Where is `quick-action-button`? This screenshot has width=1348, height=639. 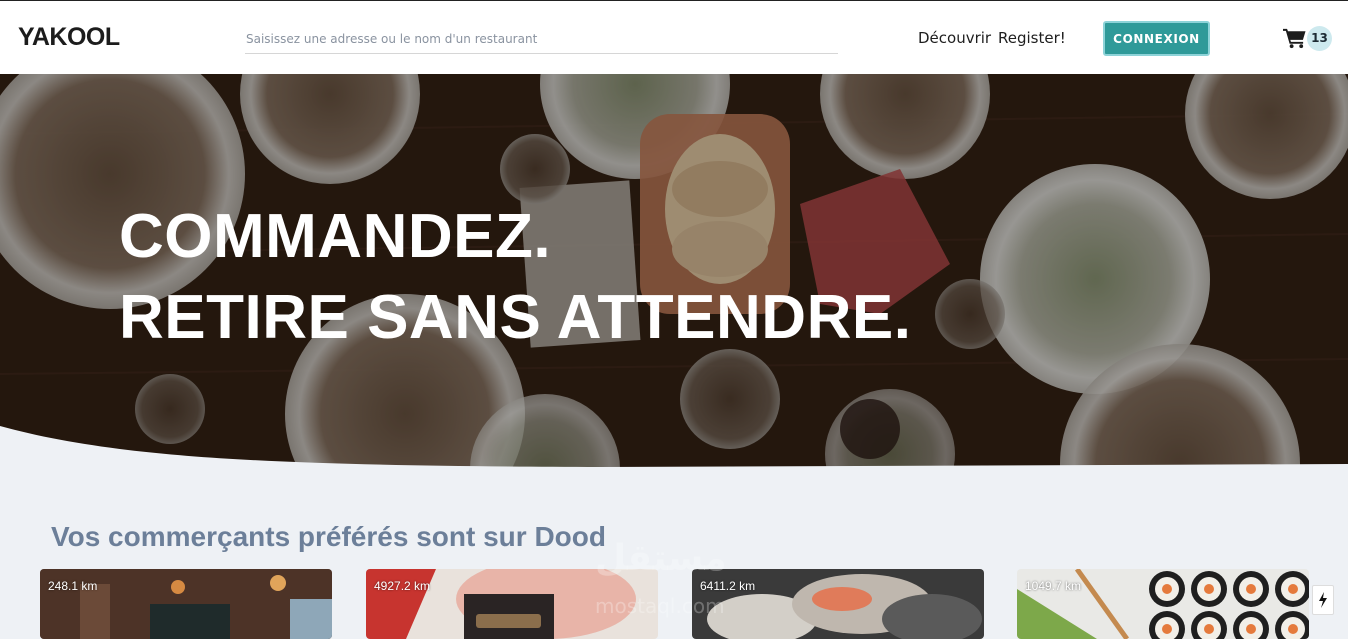 quick-action-button is located at coordinates (1323, 600).